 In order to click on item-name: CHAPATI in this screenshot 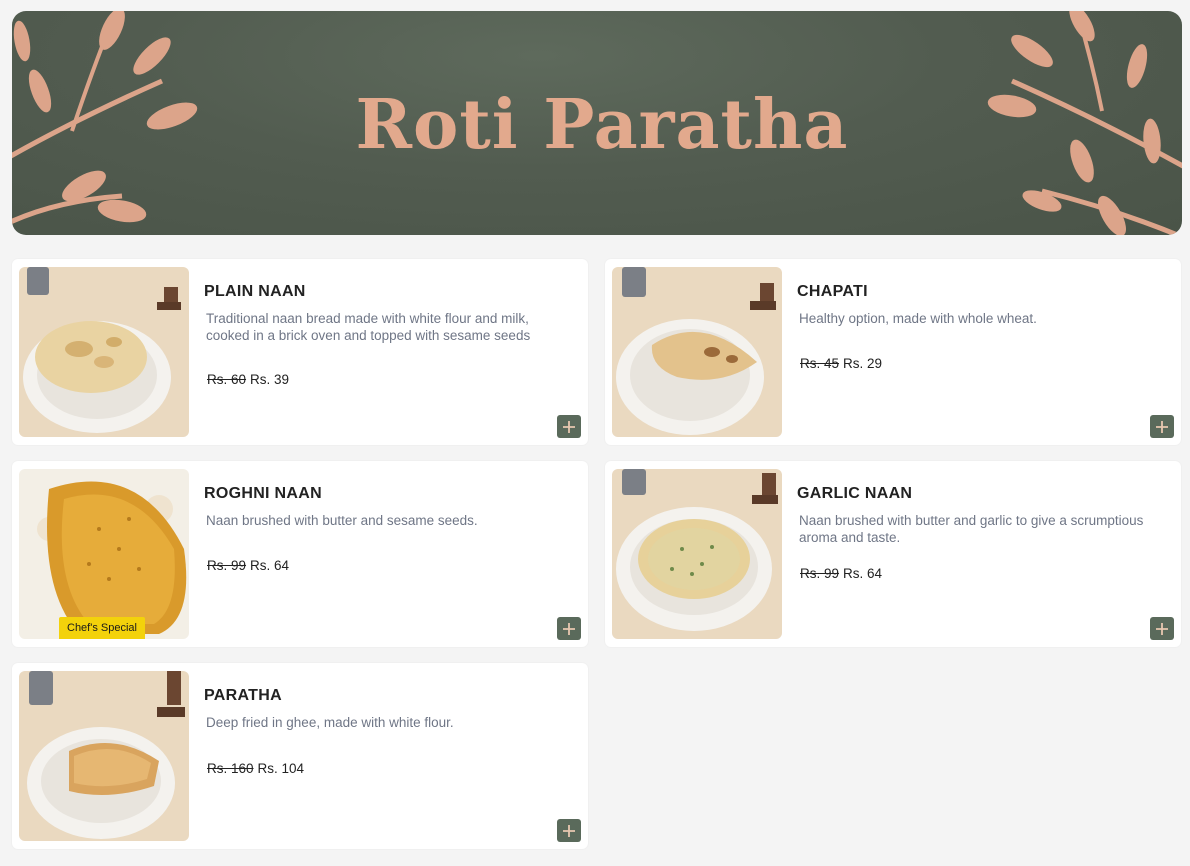, I will do `click(832, 291)`.